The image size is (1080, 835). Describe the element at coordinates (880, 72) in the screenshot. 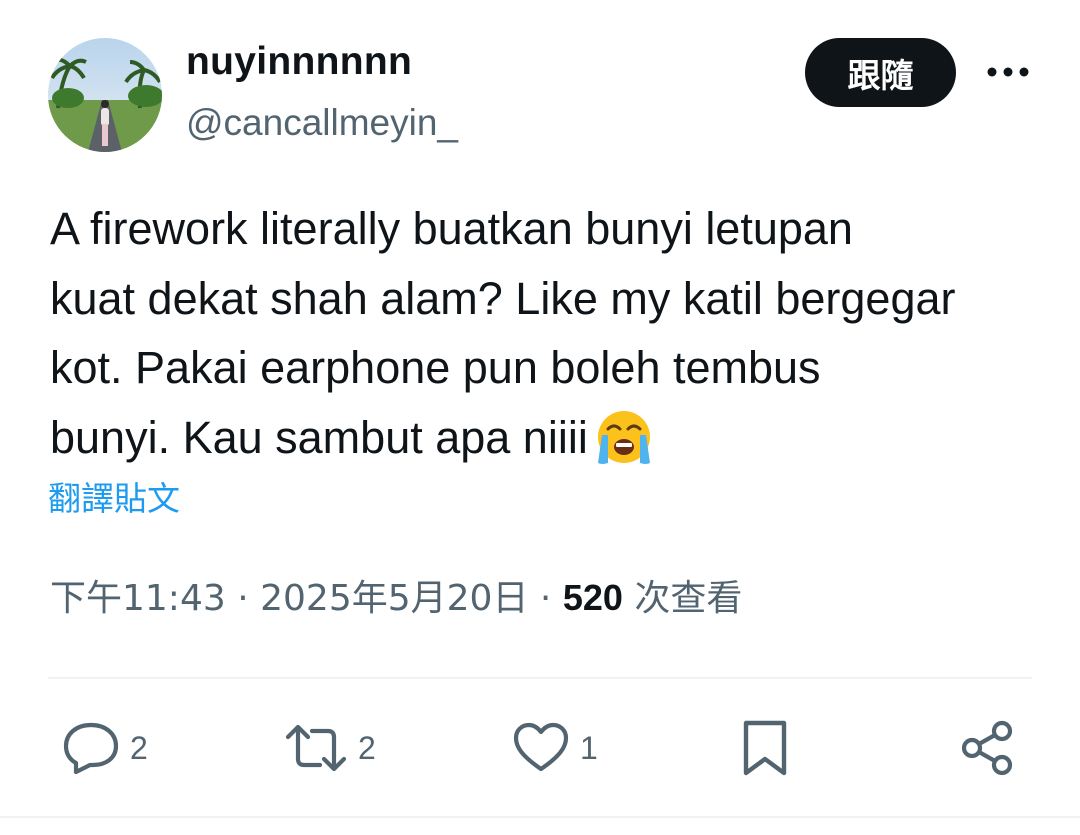

I see `follow-button: 跟隨` at that location.